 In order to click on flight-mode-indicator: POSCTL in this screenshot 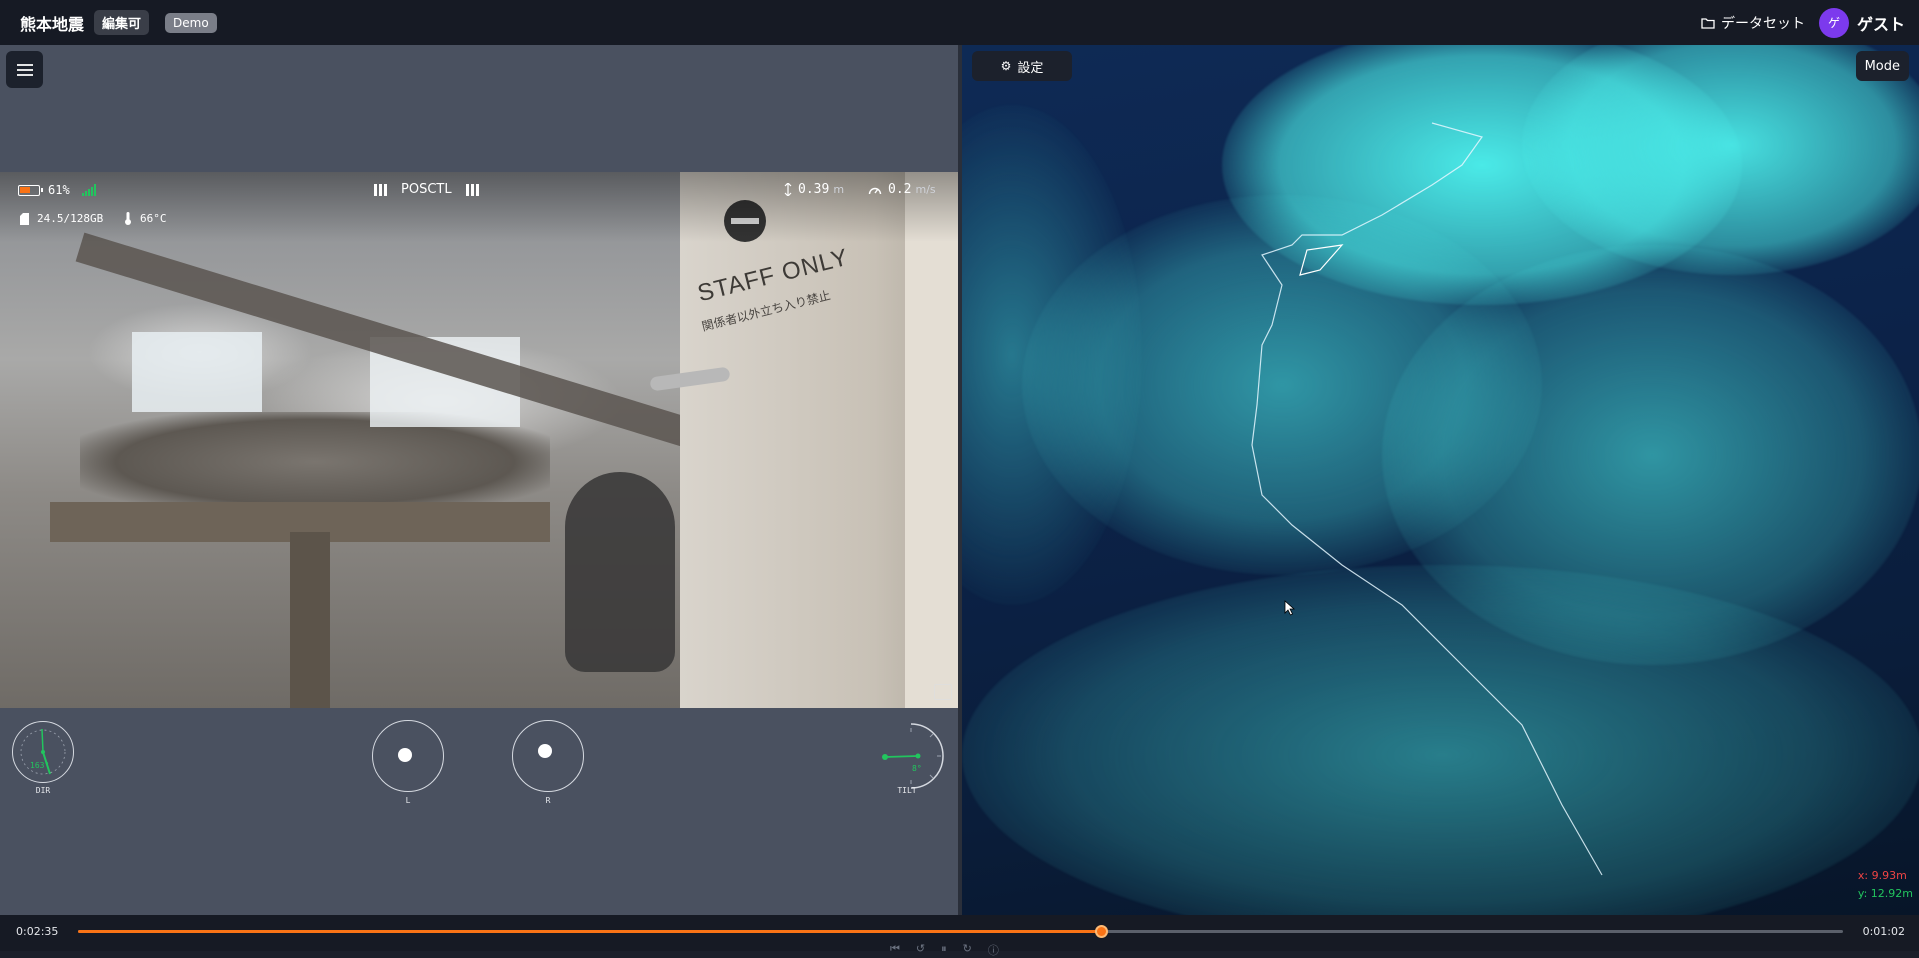, I will do `click(426, 189)`.